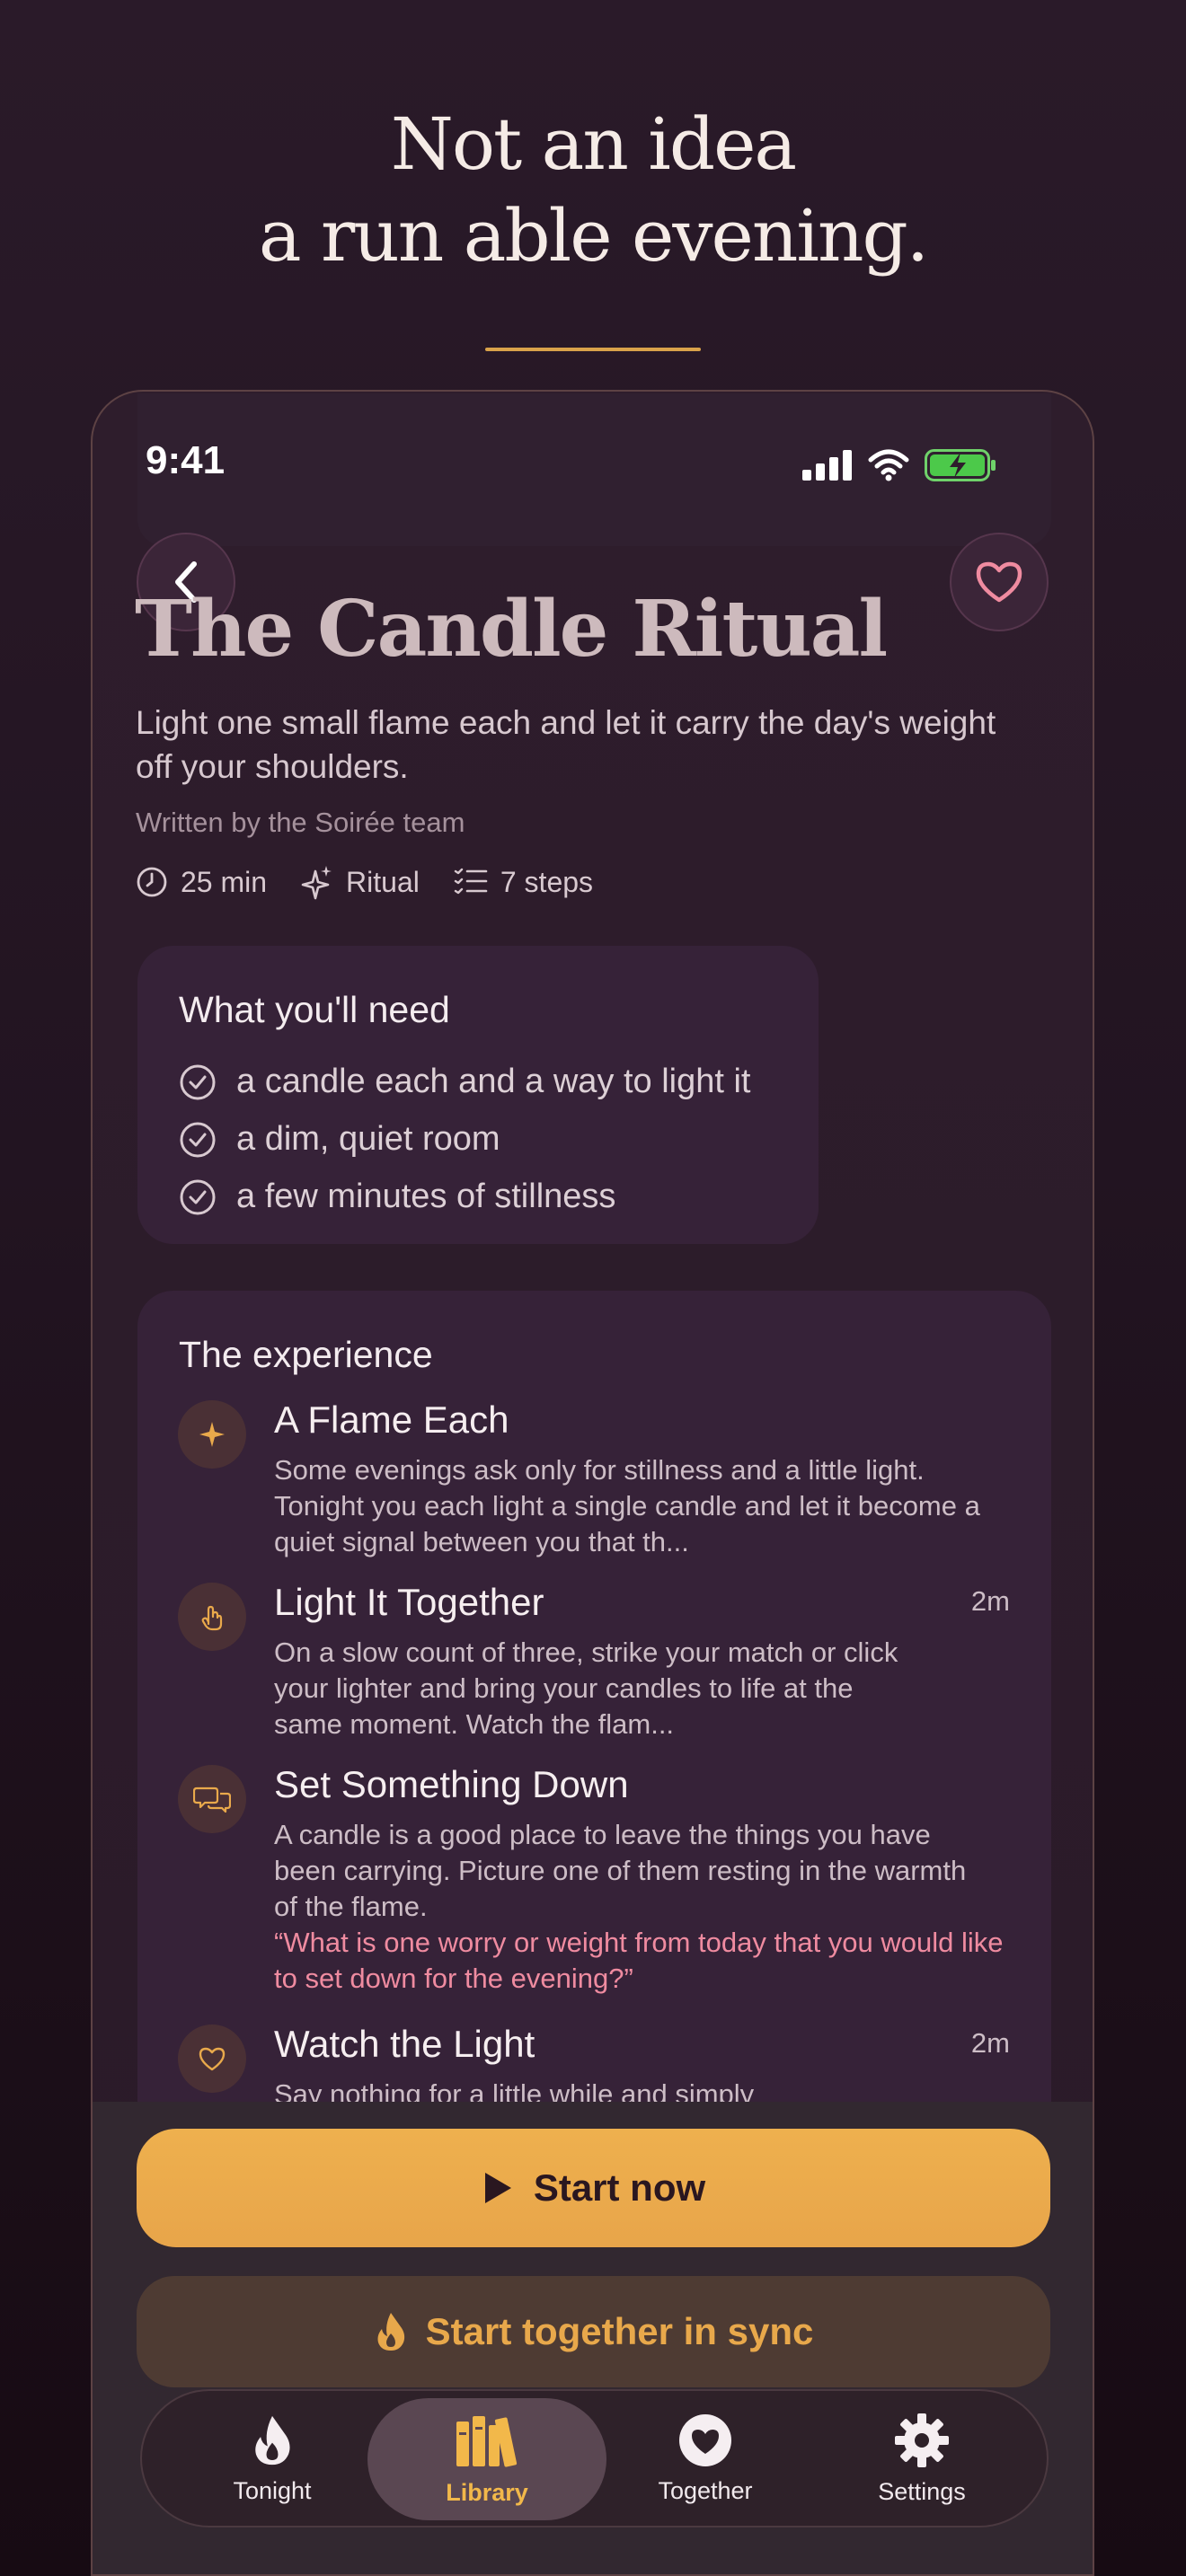 The image size is (1186, 2576). Describe the element at coordinates (511, 629) in the screenshot. I see `page-title: The Candle Ritual` at that location.